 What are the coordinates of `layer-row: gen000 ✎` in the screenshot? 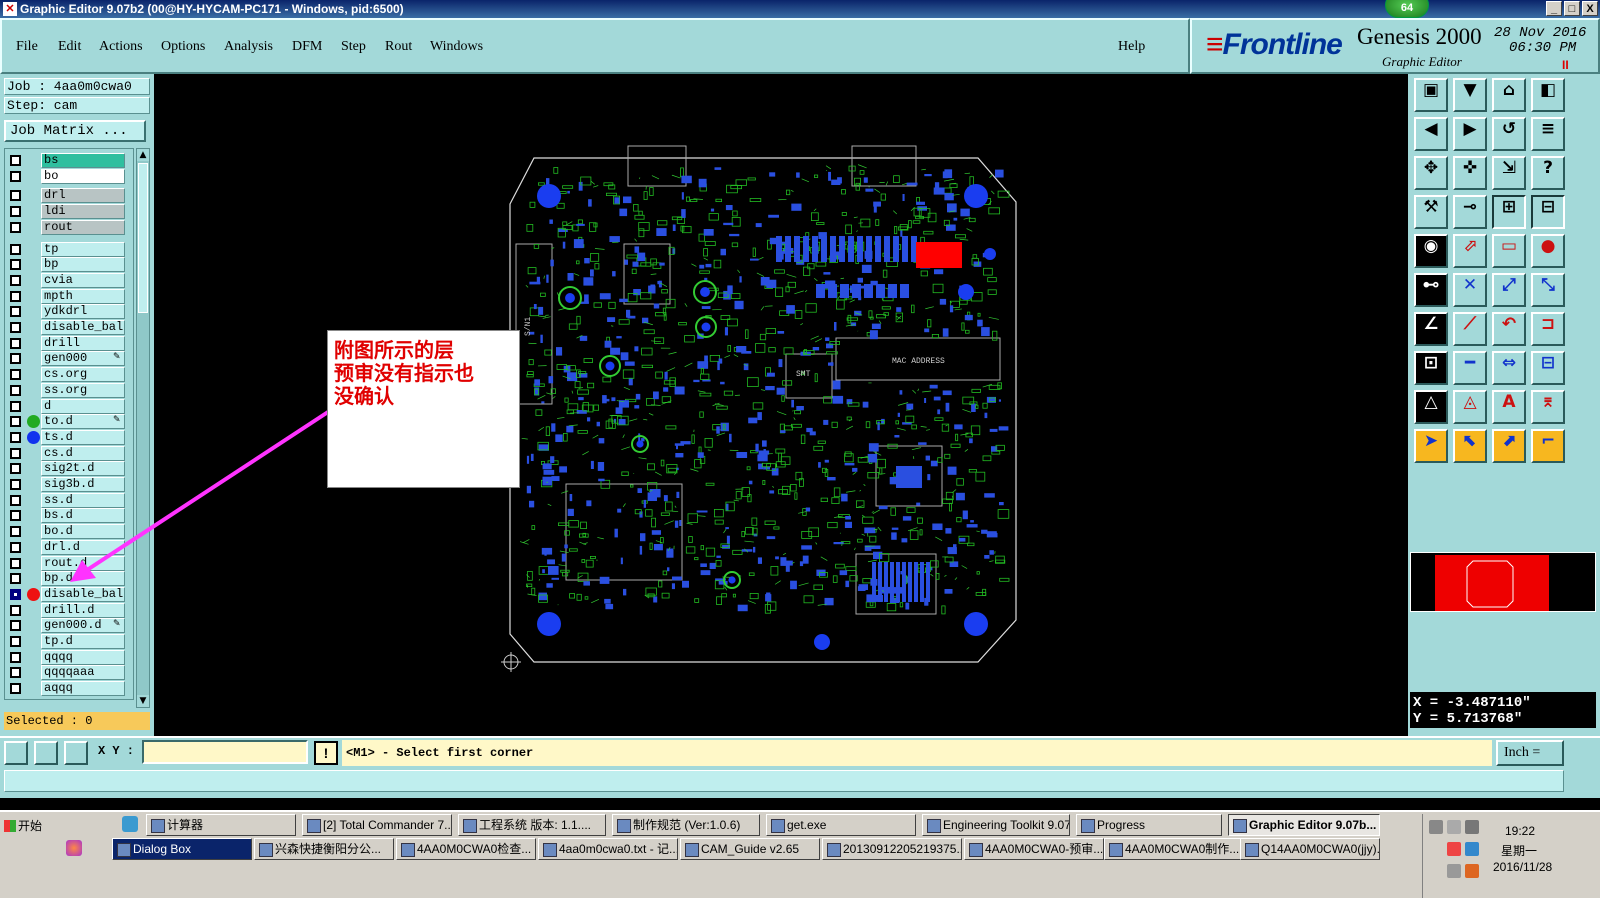 It's located at (70, 359).